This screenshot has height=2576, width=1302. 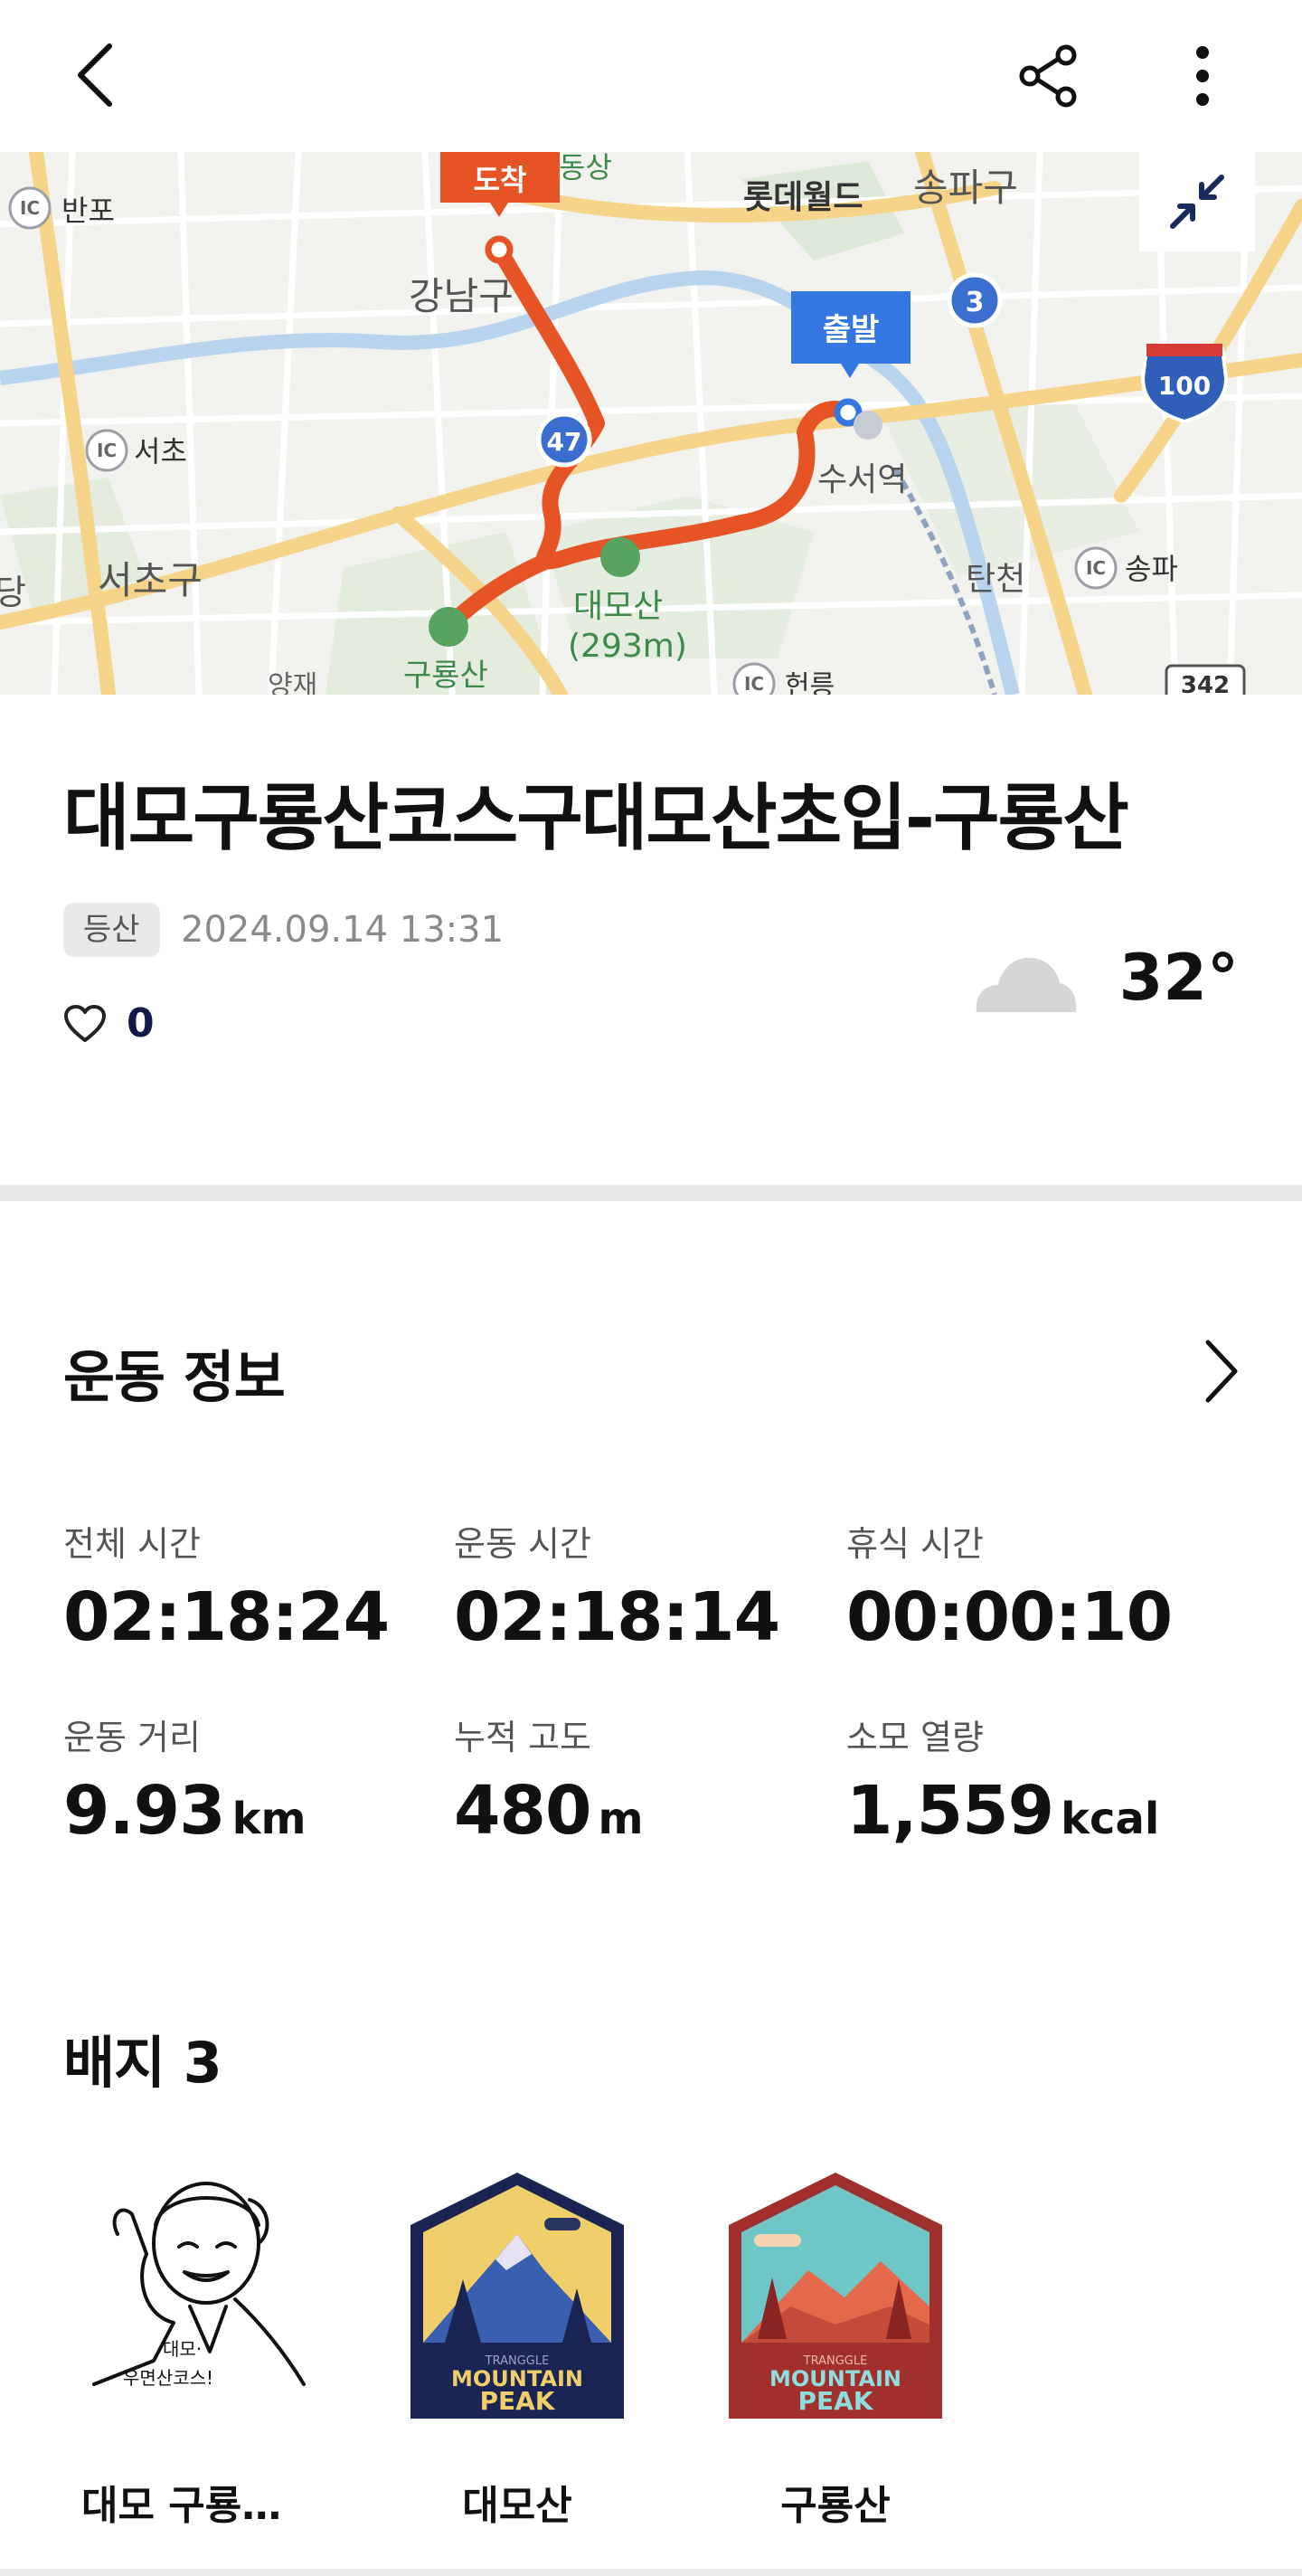 What do you see at coordinates (651, 1193) in the screenshot?
I see `section-divider` at bounding box center [651, 1193].